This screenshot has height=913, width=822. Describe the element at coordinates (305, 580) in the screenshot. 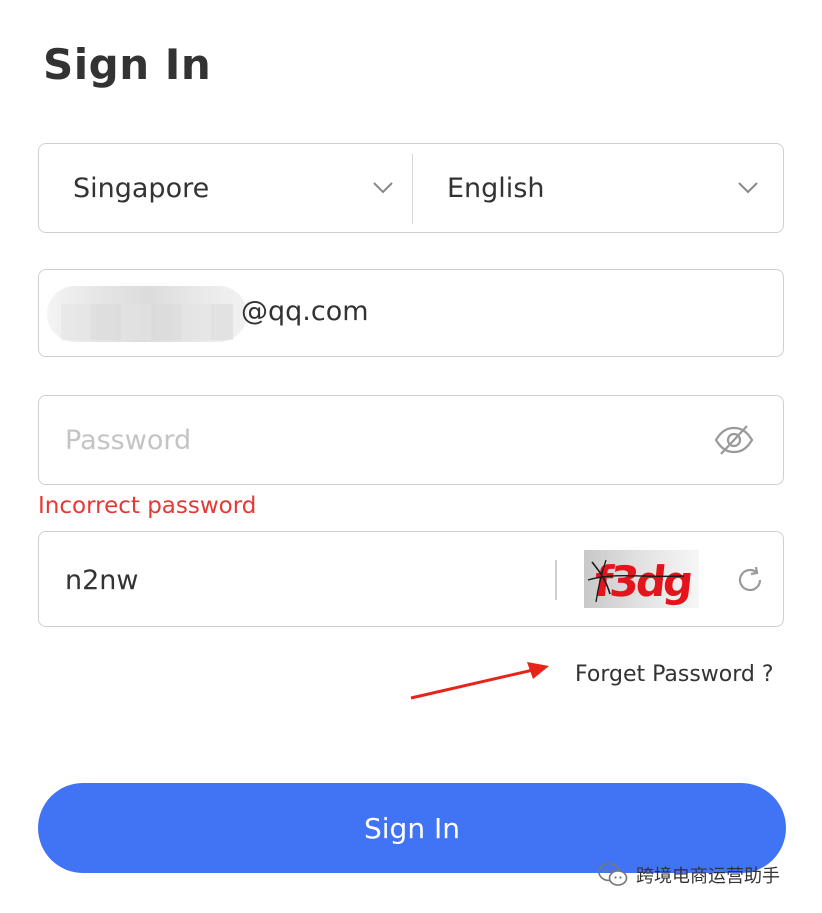

I see `captcha-input` at that location.